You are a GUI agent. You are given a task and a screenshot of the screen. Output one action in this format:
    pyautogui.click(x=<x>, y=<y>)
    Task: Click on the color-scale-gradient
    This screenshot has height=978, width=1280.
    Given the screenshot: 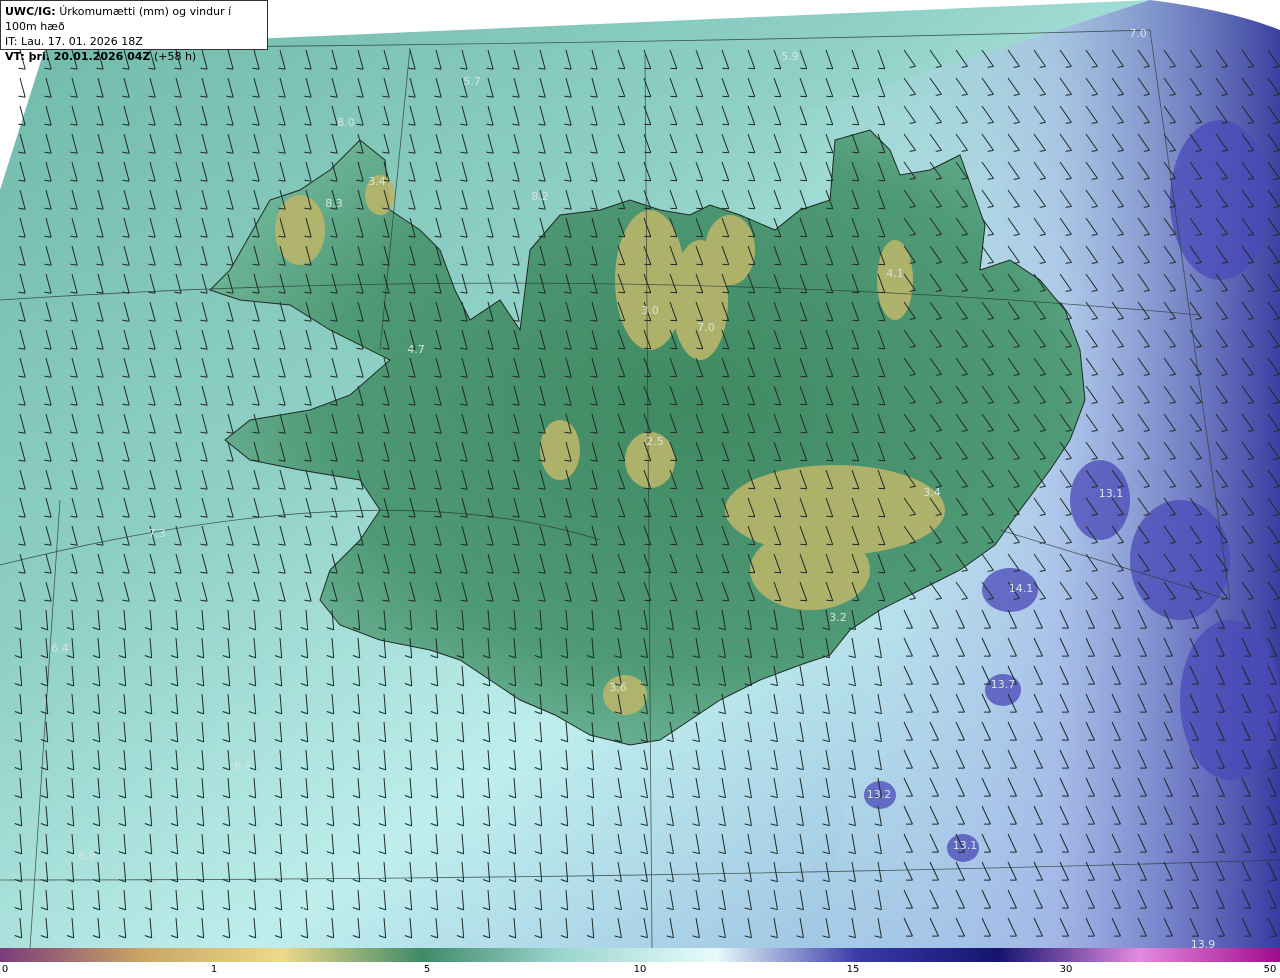 What is the action you would take?
    pyautogui.click(x=640, y=955)
    